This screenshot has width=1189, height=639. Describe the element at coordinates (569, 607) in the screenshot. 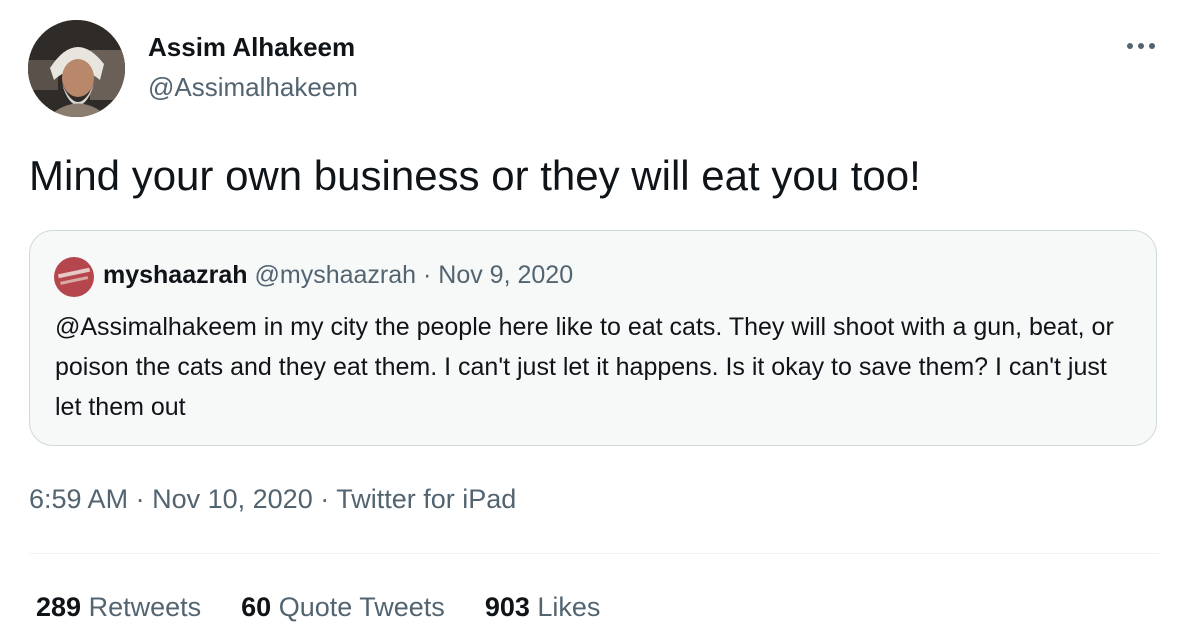

I see `likes-label: Likes` at that location.